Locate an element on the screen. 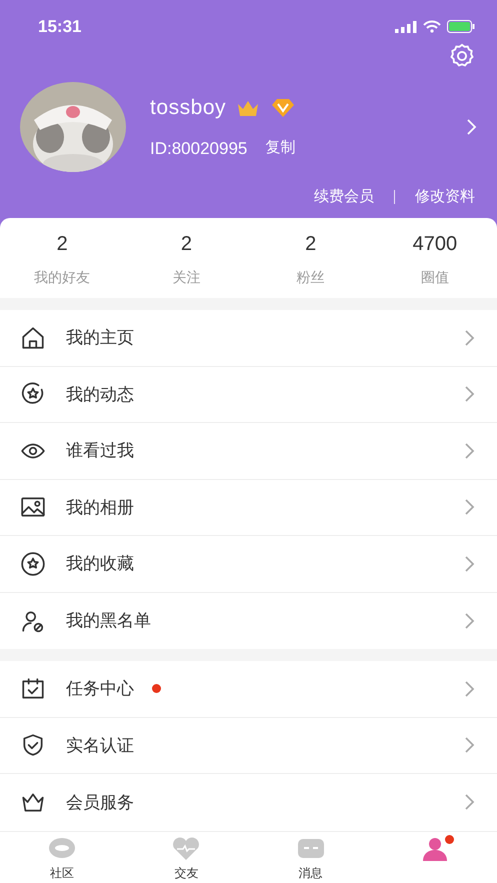 The width and height of the screenshot is (497, 883). menu-label: 我的收藏 is located at coordinates (100, 564).